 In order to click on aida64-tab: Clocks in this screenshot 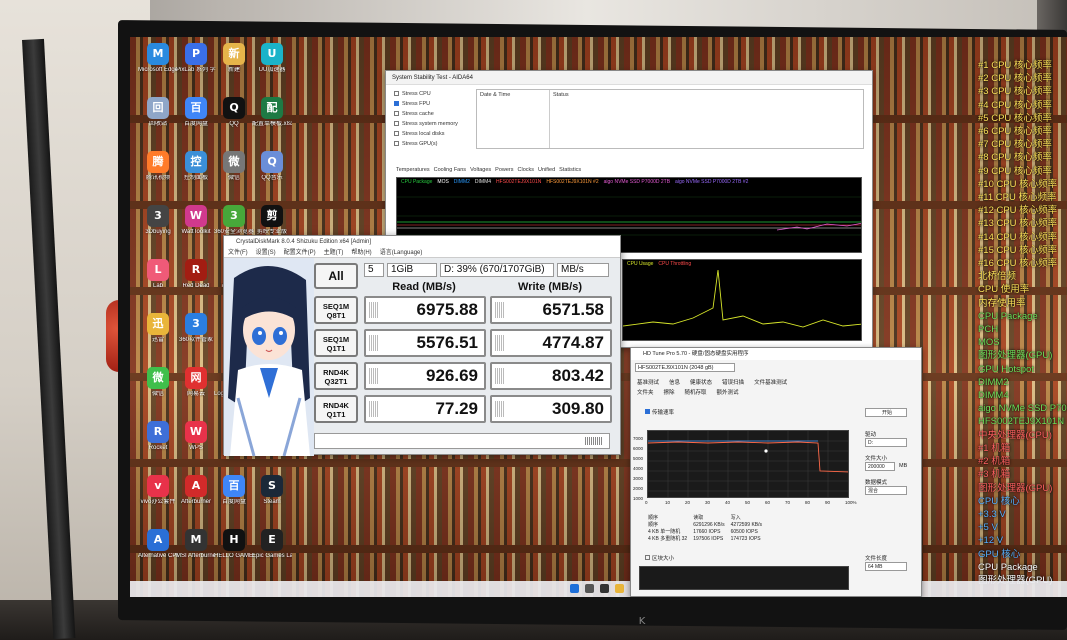, I will do `click(526, 170)`.